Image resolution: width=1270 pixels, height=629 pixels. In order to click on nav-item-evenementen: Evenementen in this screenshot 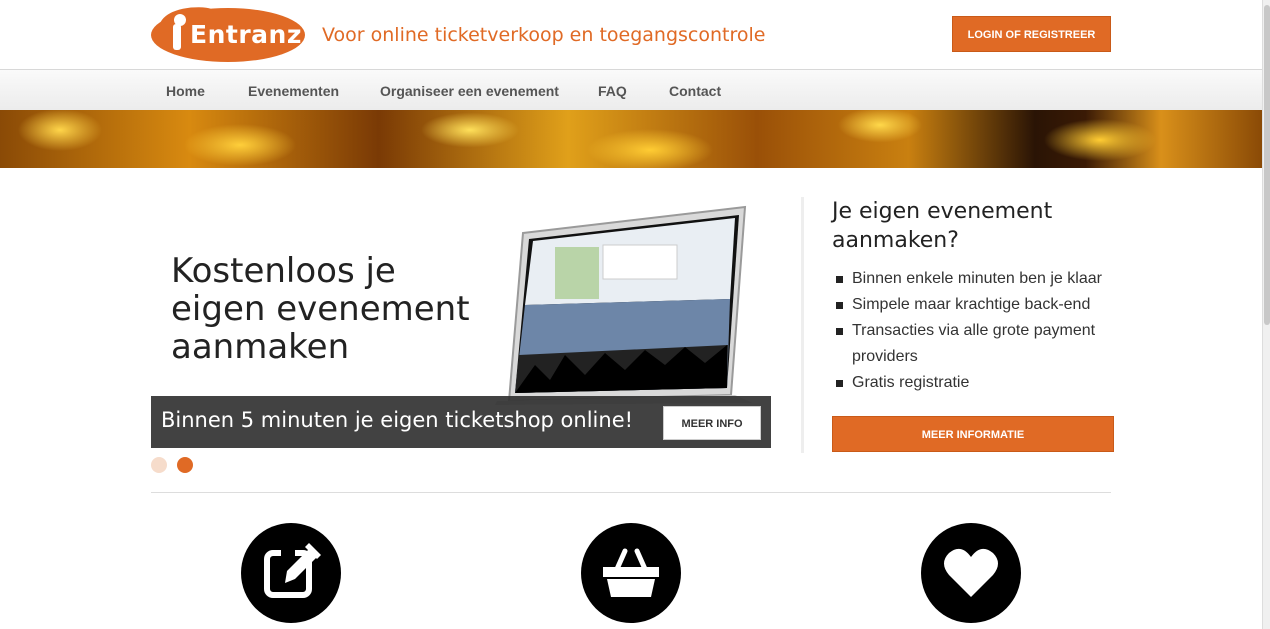, I will do `click(293, 91)`.